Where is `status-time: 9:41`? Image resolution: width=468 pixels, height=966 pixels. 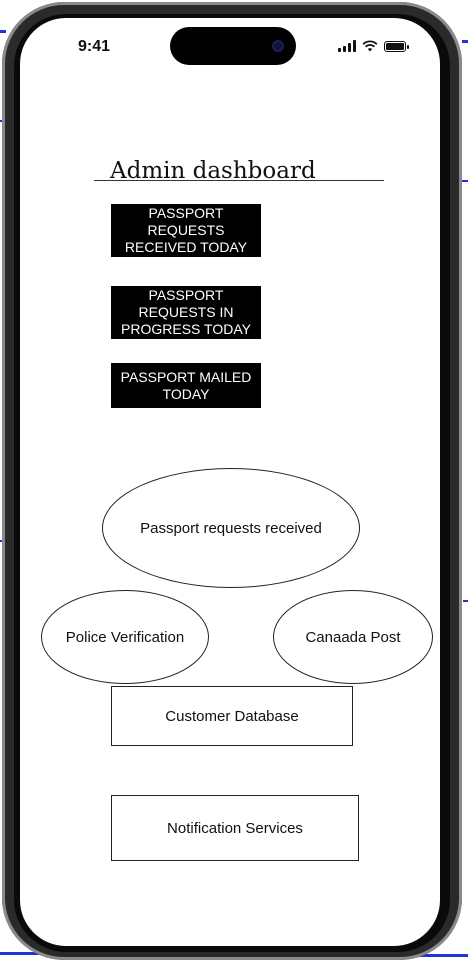
status-time: 9:41 is located at coordinates (94, 46).